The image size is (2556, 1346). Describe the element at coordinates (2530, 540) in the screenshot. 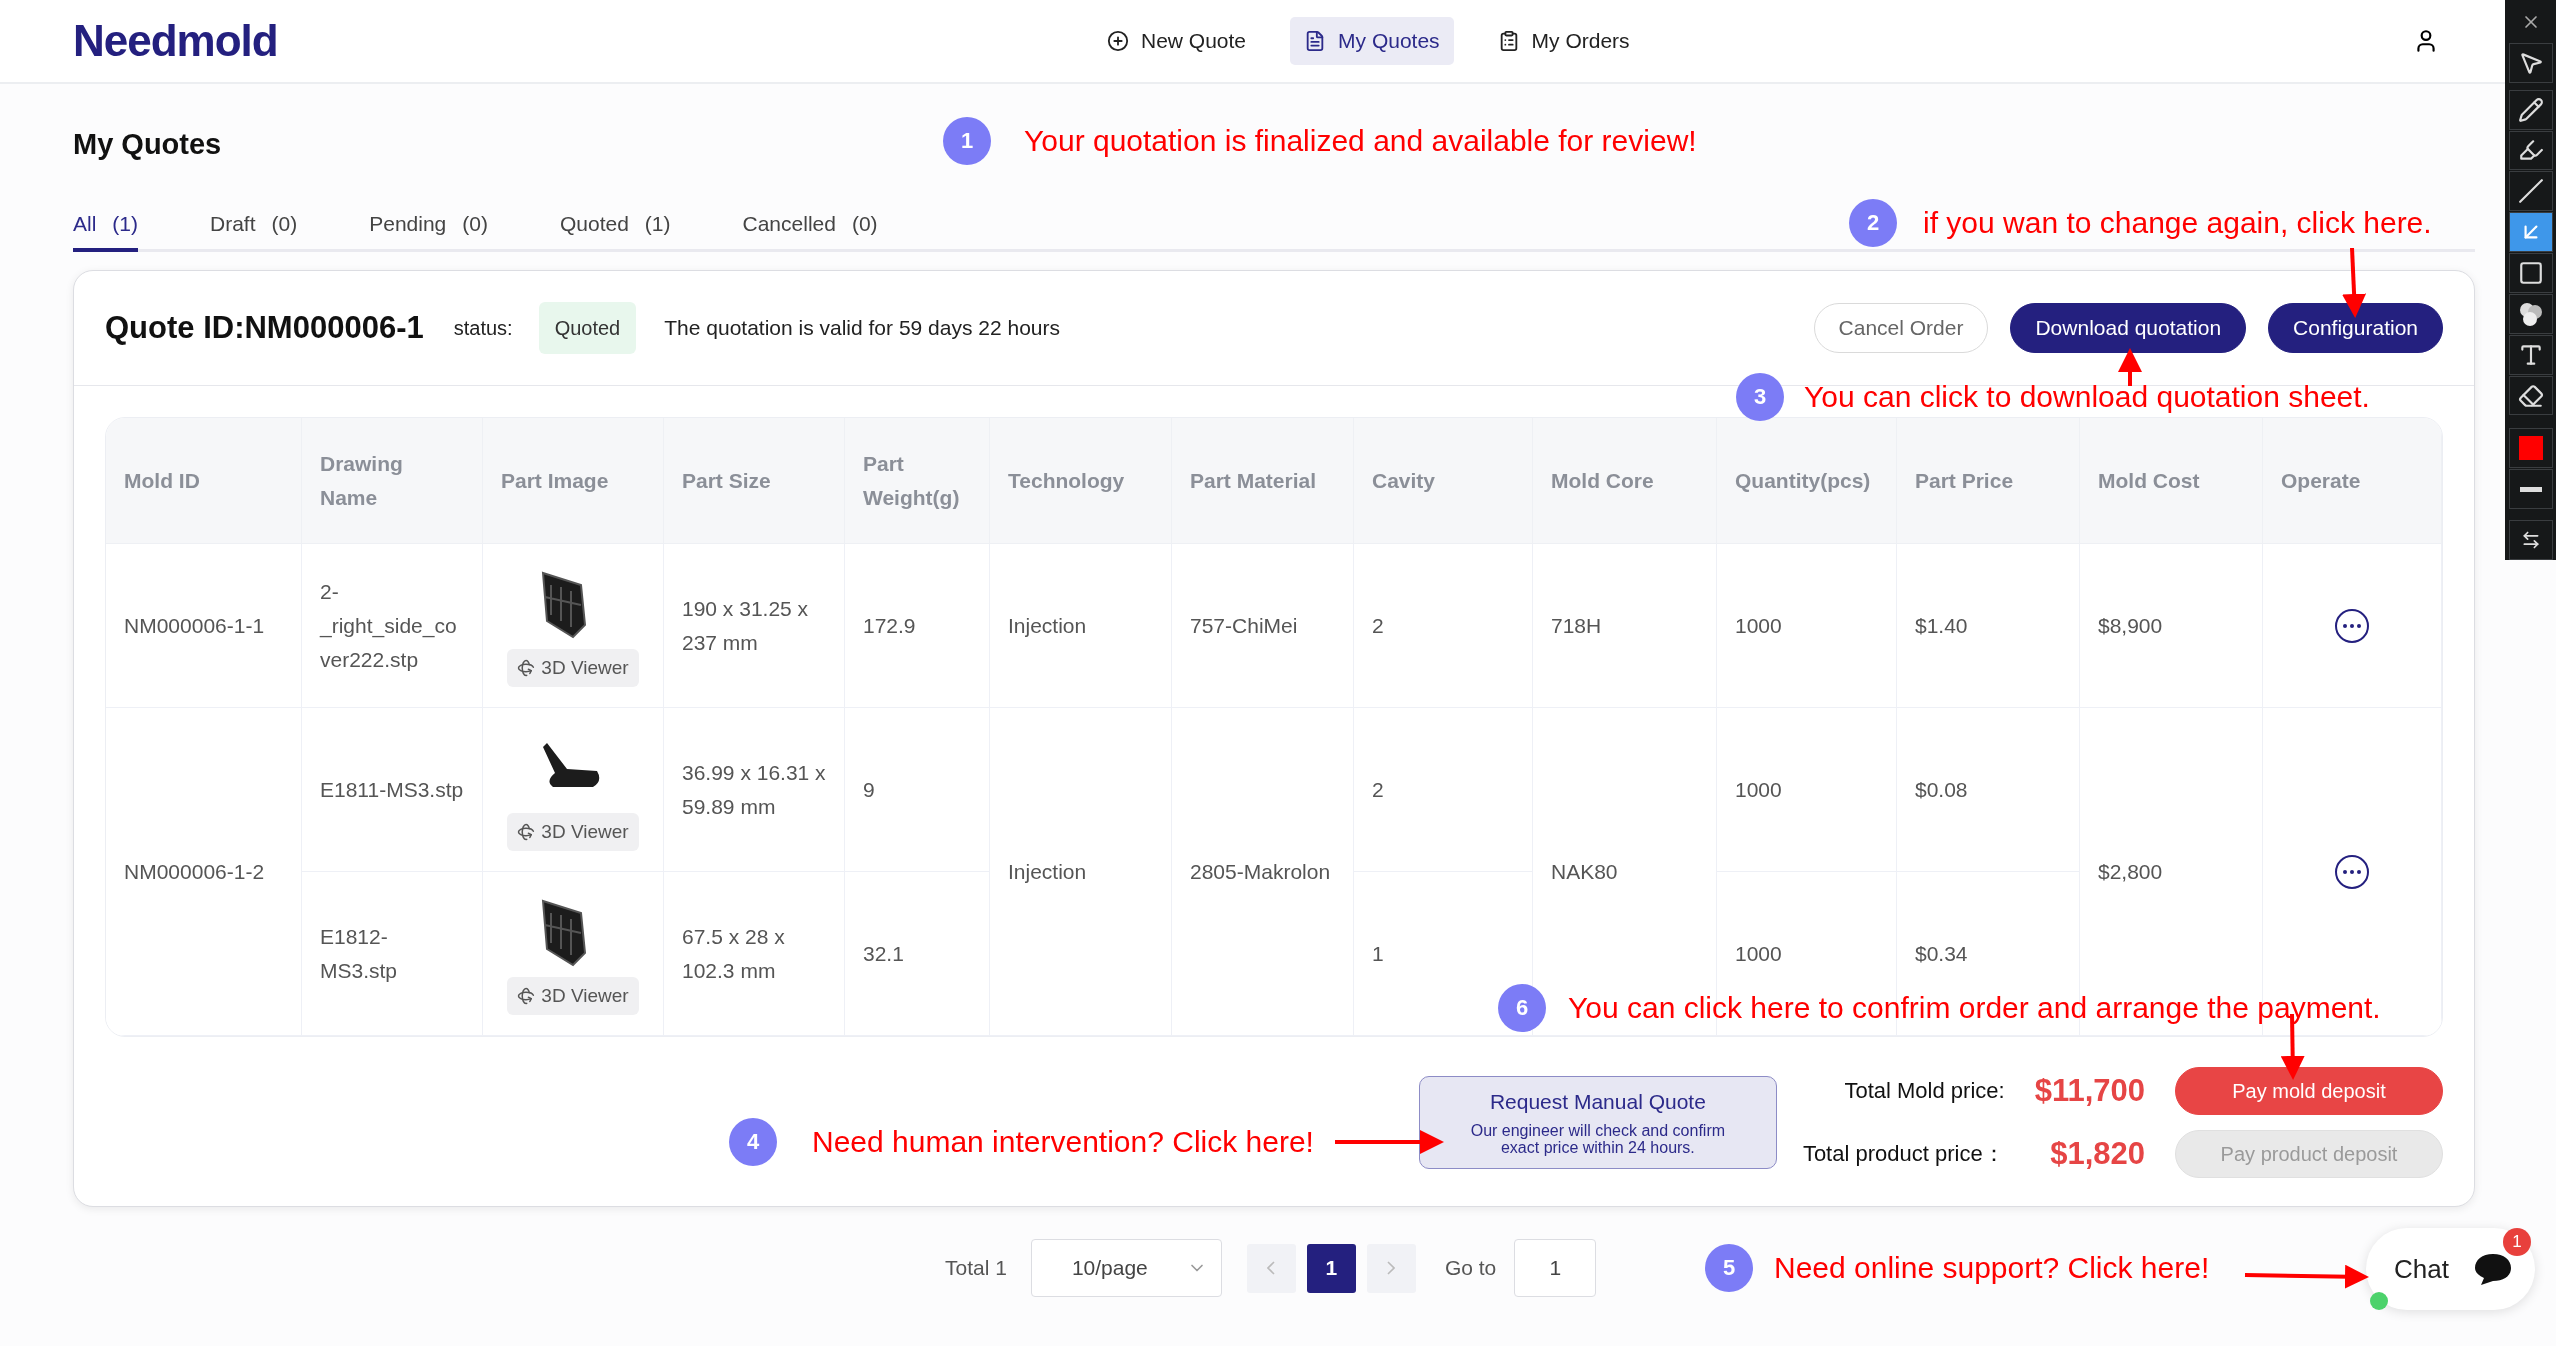

I see `expand-button` at that location.